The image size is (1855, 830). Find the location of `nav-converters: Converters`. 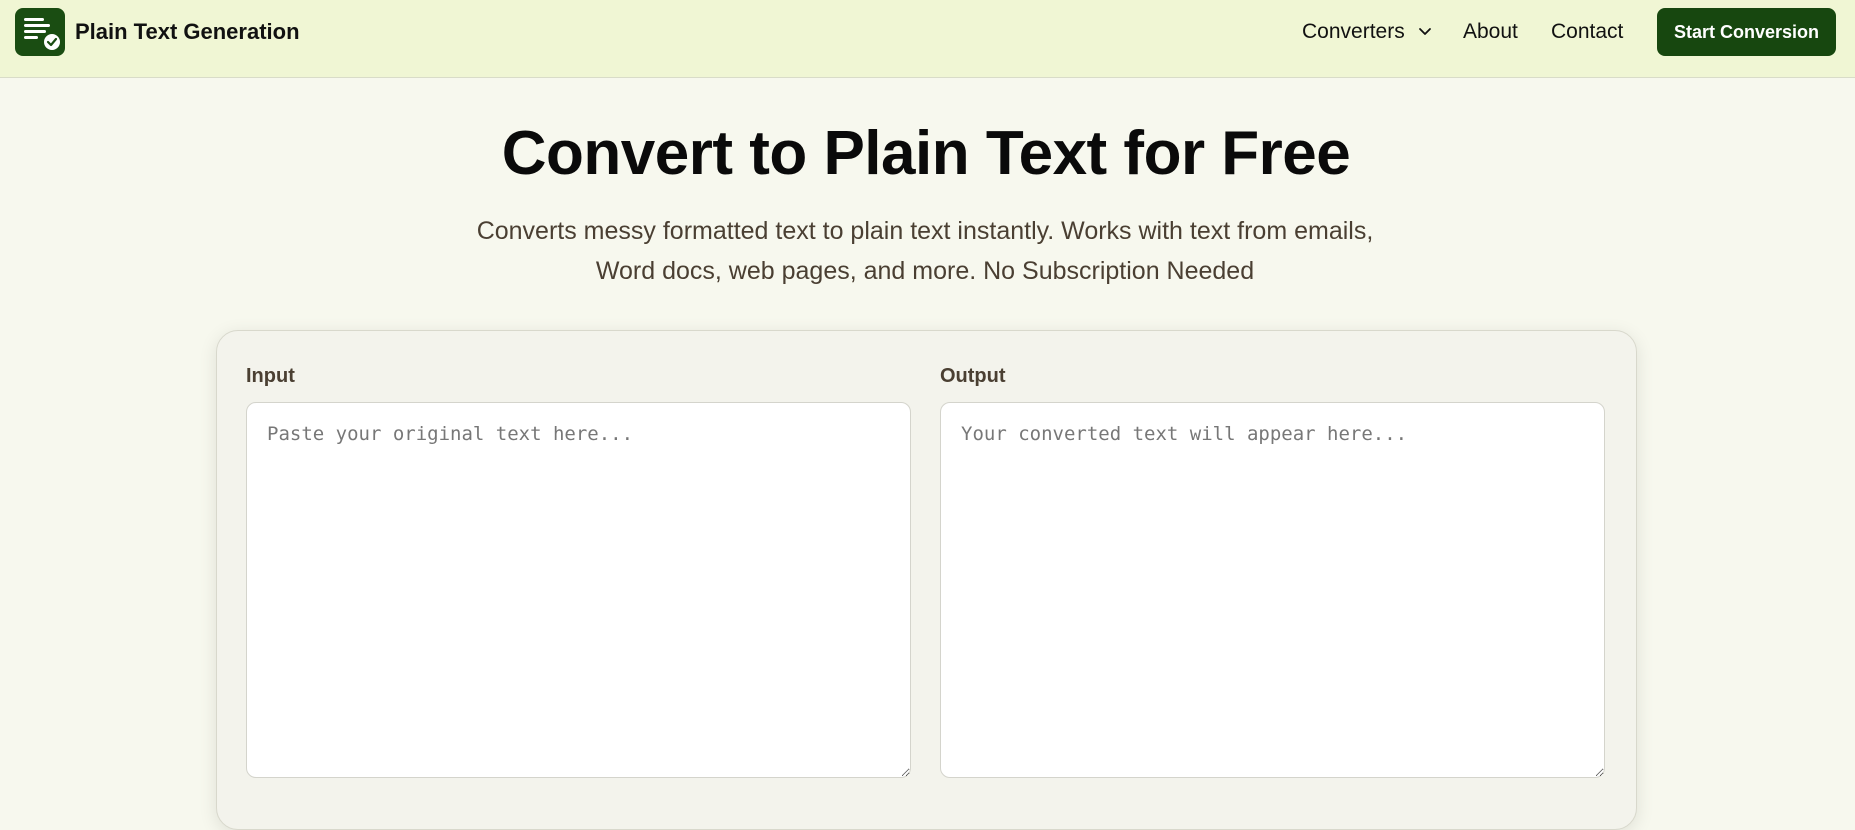

nav-converters: Converters is located at coordinates (1353, 32).